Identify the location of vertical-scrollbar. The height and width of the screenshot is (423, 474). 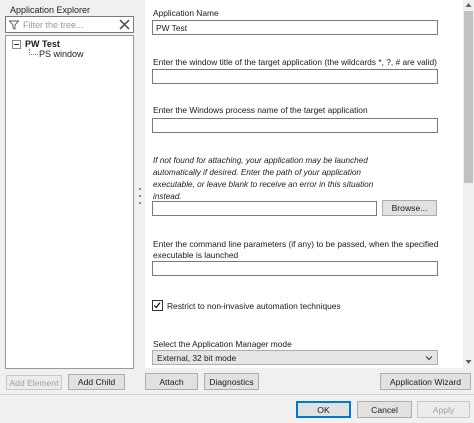
(468, 184).